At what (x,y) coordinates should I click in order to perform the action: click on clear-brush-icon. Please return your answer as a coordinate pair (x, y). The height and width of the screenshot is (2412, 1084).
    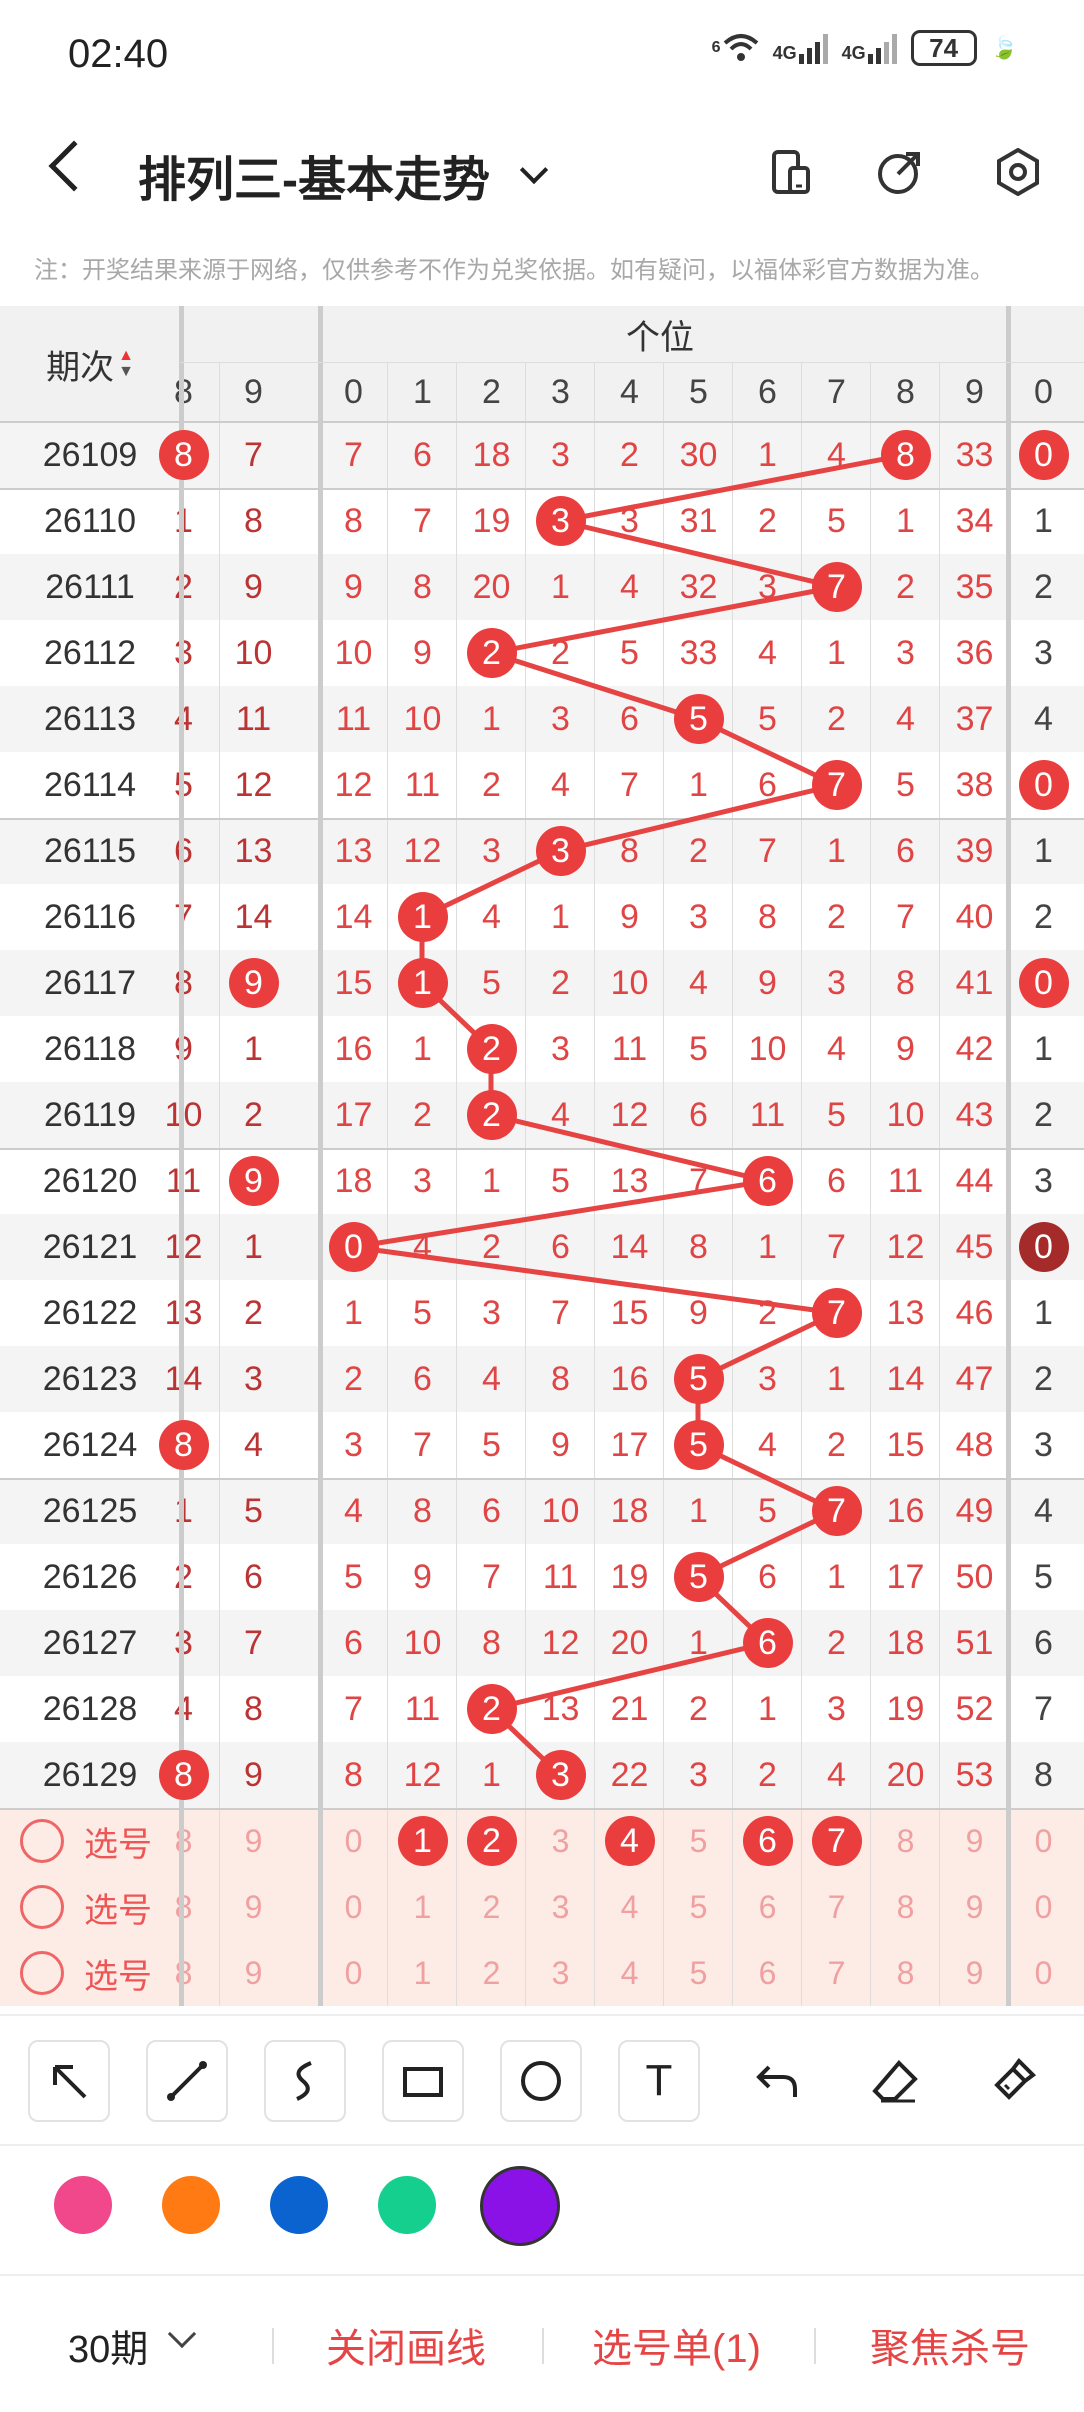
    Looking at the image, I should click on (1013, 2081).